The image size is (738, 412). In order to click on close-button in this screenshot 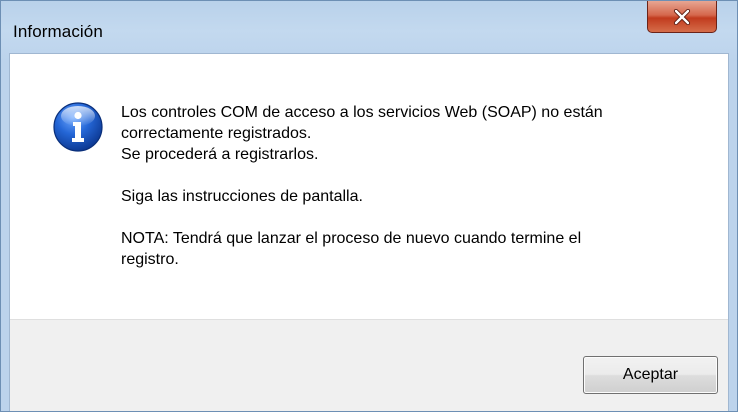, I will do `click(682, 17)`.